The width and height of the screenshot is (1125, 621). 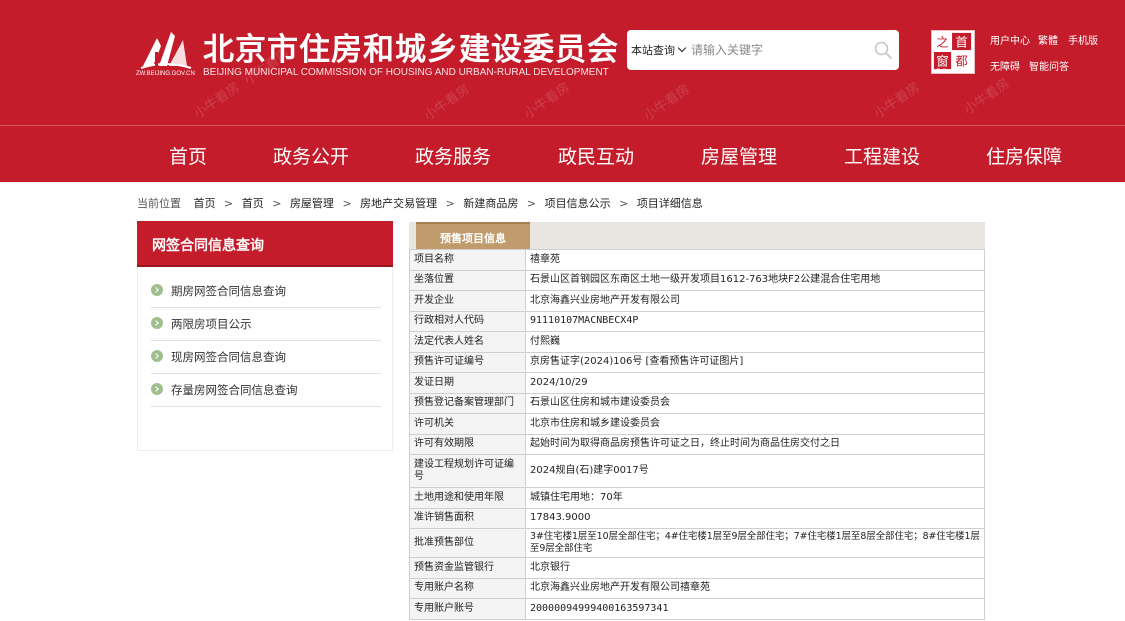 What do you see at coordinates (755, 444) in the screenshot?
I see `row-value: 起始时间为取得商品房预售许可证之日，终止时间为商品住房交付之日` at bounding box center [755, 444].